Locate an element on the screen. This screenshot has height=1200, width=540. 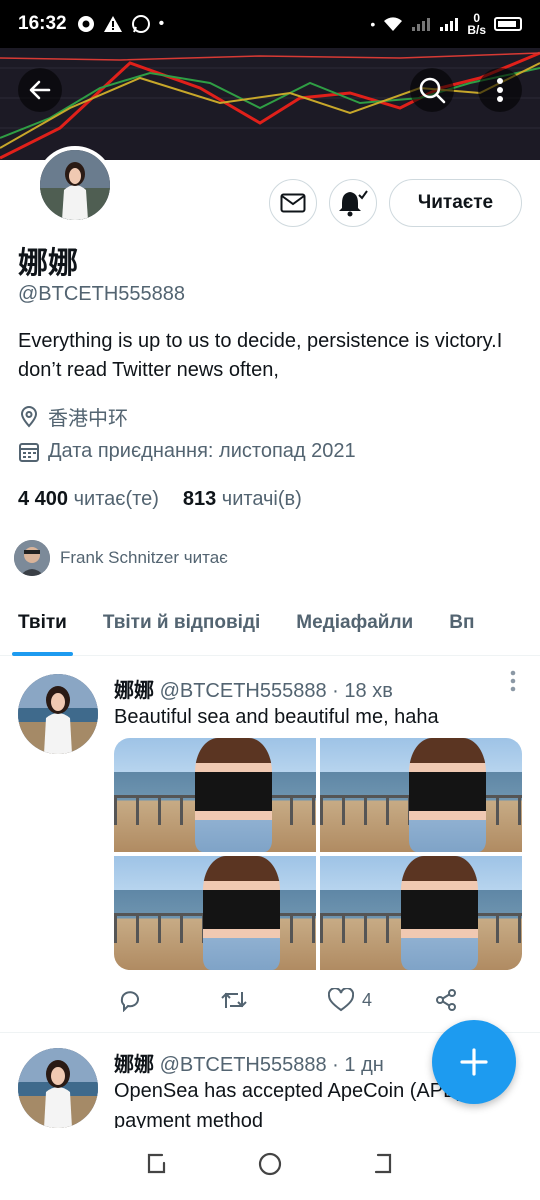
tweet-header: 娜娜 @BTCETH555888 · 18 хв is located at coordinates (253, 688).